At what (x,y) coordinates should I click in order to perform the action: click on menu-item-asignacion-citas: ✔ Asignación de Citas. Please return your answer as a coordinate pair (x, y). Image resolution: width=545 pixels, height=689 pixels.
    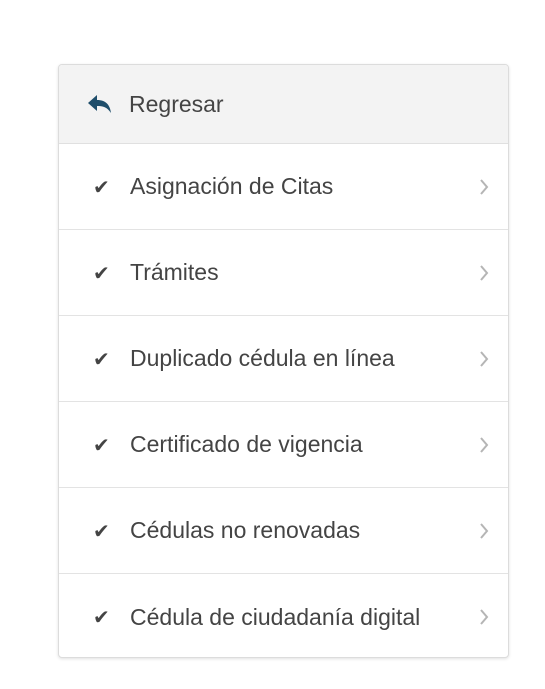
    Looking at the image, I should click on (283, 187).